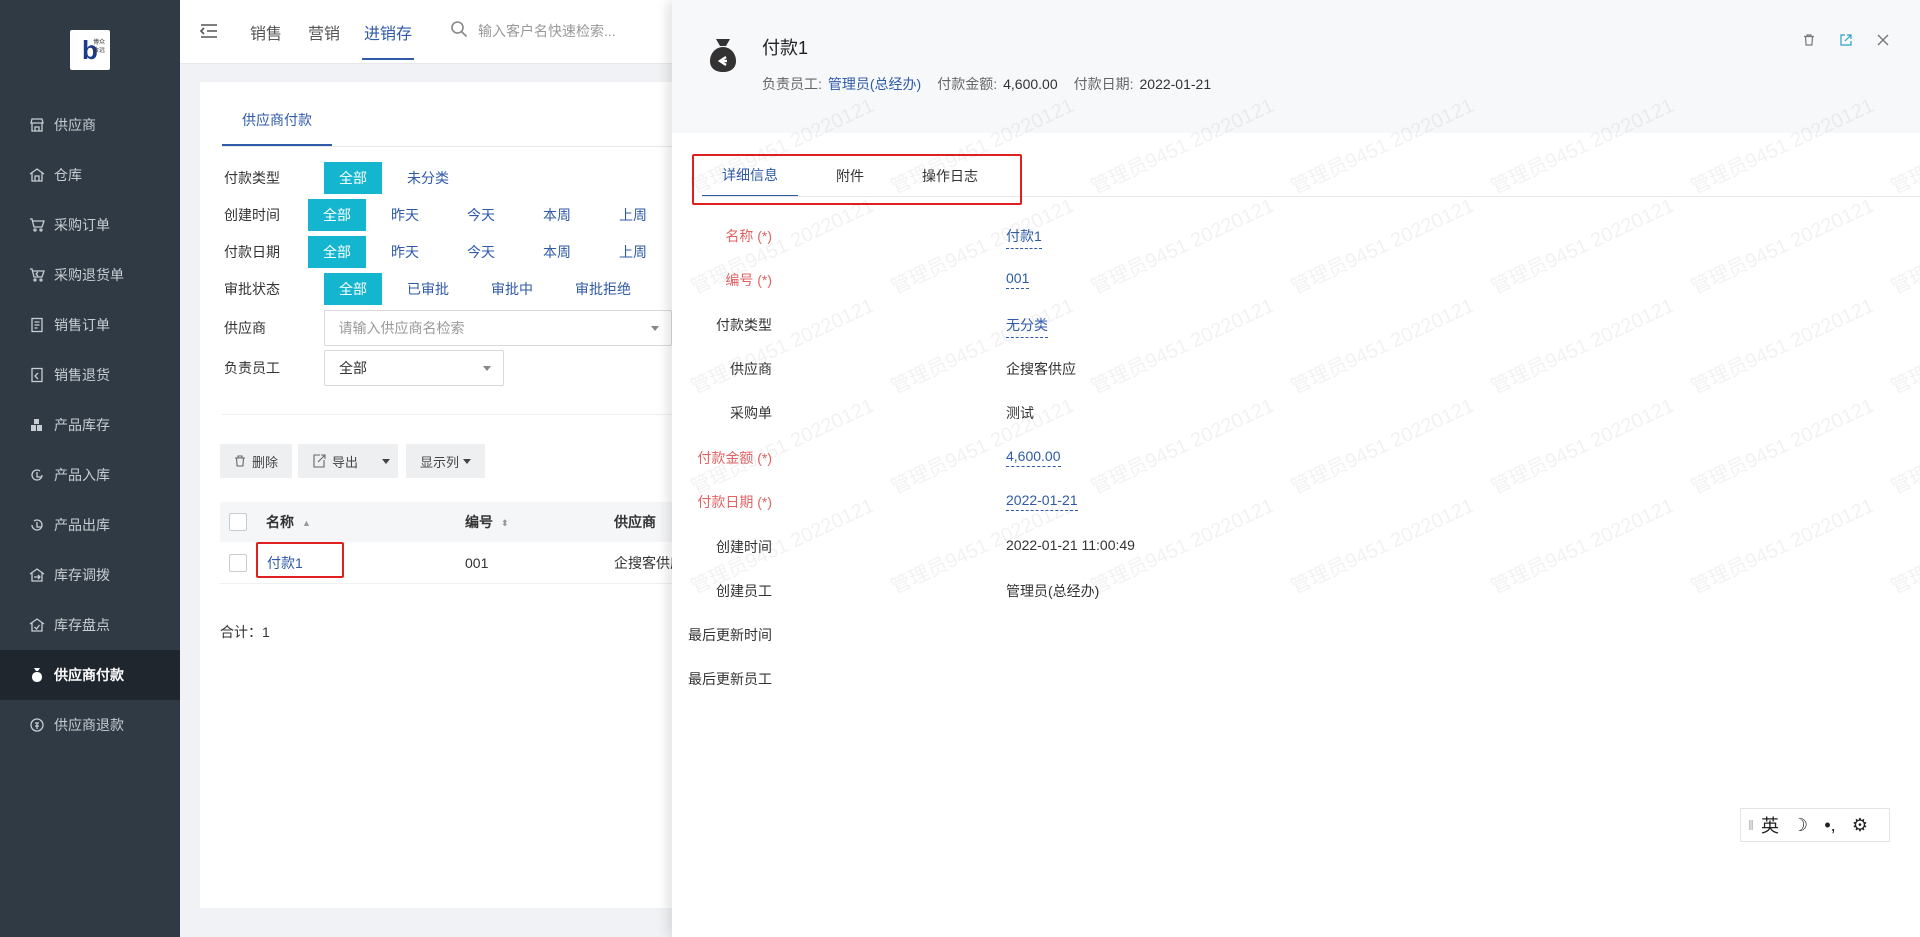 The image size is (1920, 937). Describe the element at coordinates (82, 475) in the screenshot. I see `sidebar-item-label: 产品入库` at that location.